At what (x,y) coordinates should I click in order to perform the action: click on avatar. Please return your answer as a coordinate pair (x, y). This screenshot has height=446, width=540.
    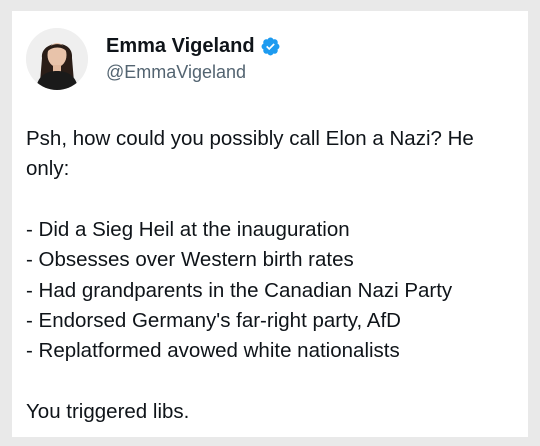
    Looking at the image, I should click on (57, 59).